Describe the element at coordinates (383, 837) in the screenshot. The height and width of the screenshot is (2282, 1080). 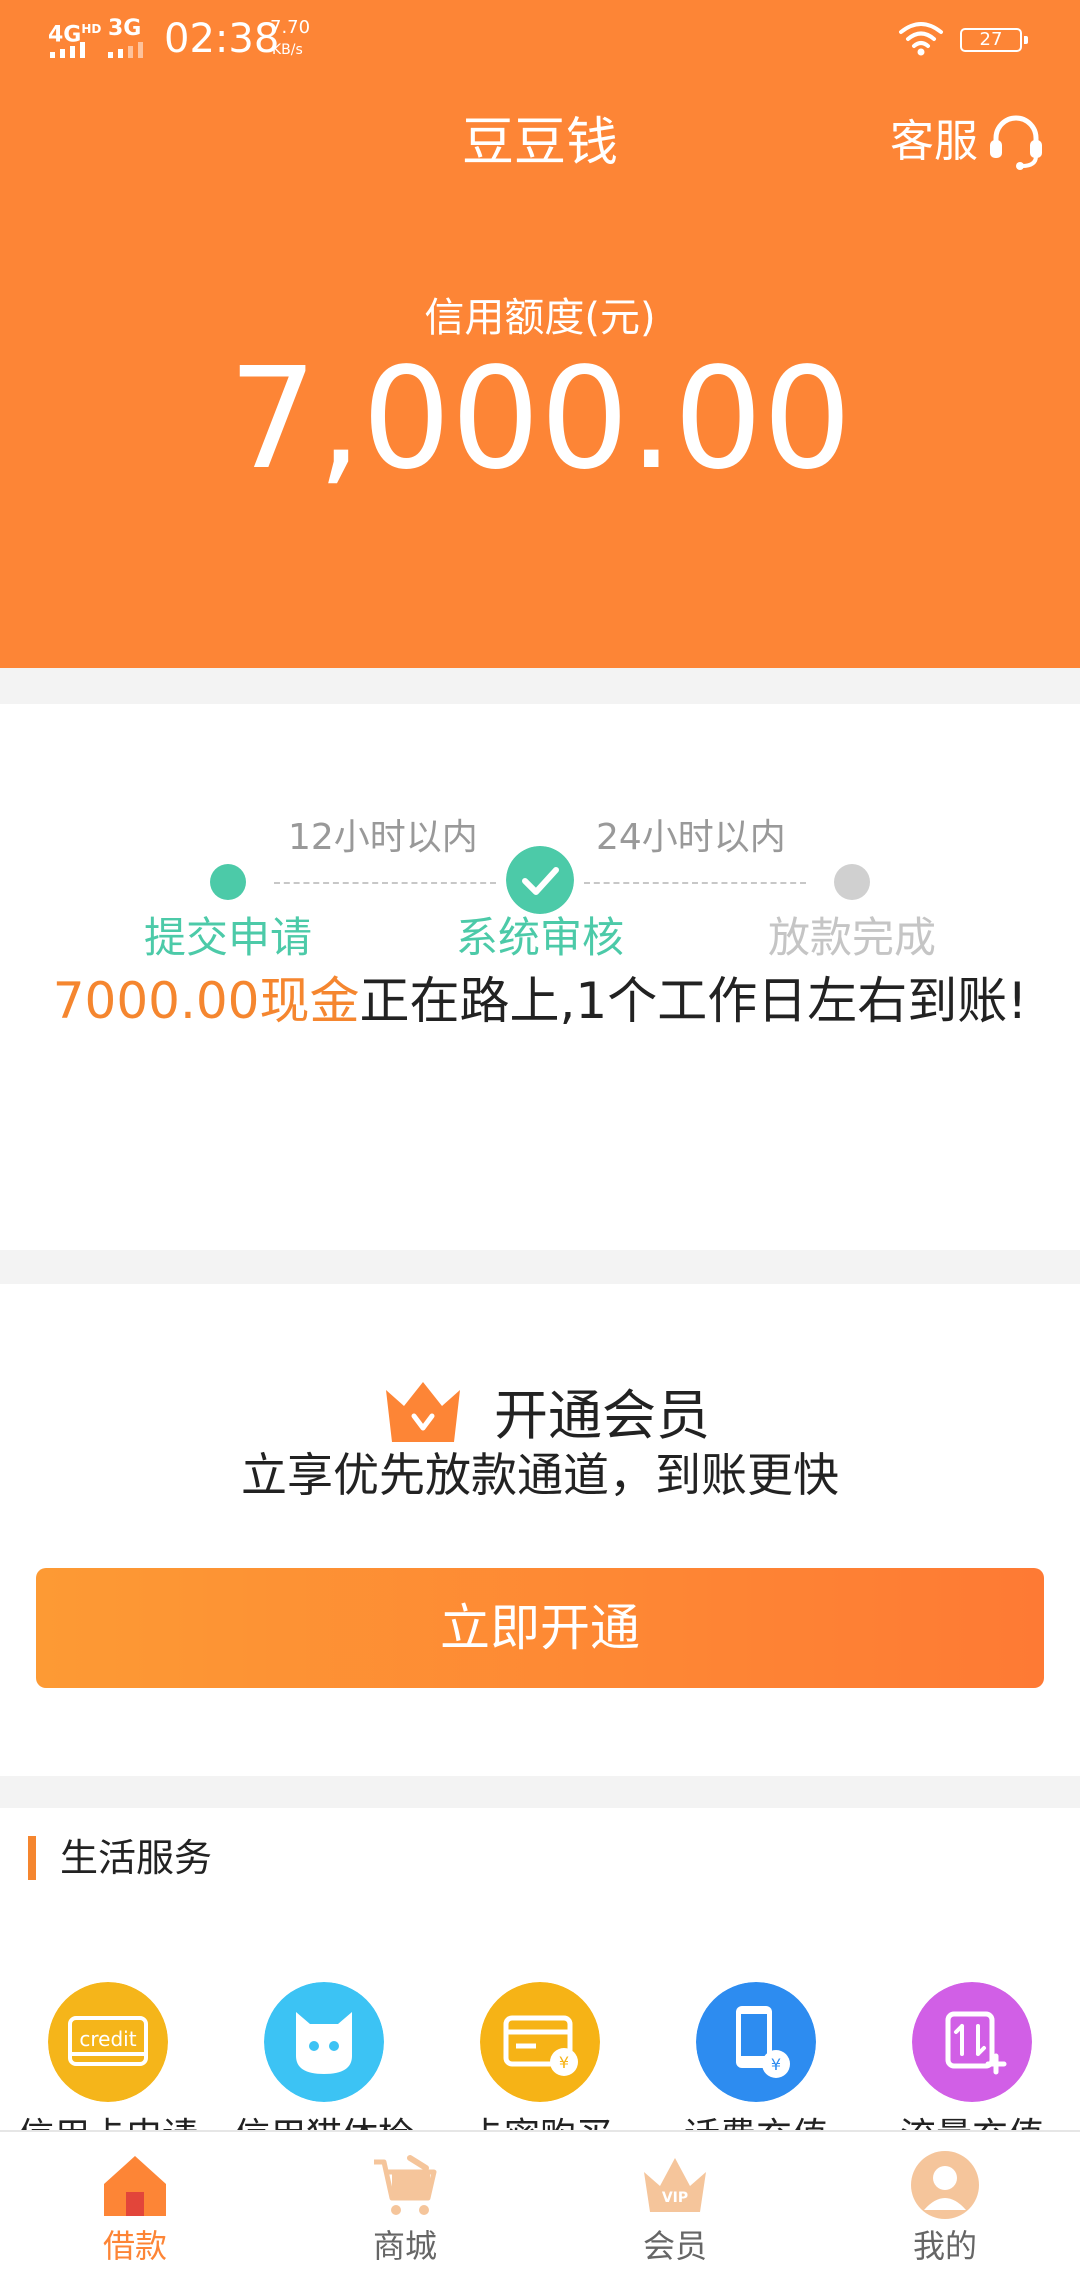
I see `duration-label-1: 12小时以内` at that location.